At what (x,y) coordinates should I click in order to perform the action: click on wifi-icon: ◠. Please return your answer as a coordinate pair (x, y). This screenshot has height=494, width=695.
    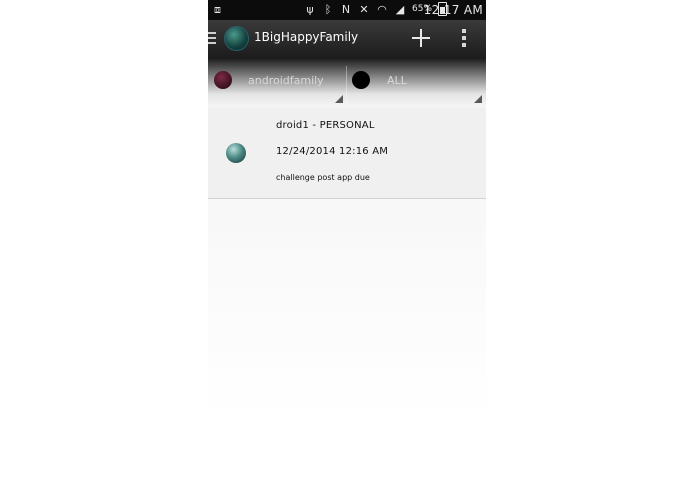
    Looking at the image, I should click on (382, 9).